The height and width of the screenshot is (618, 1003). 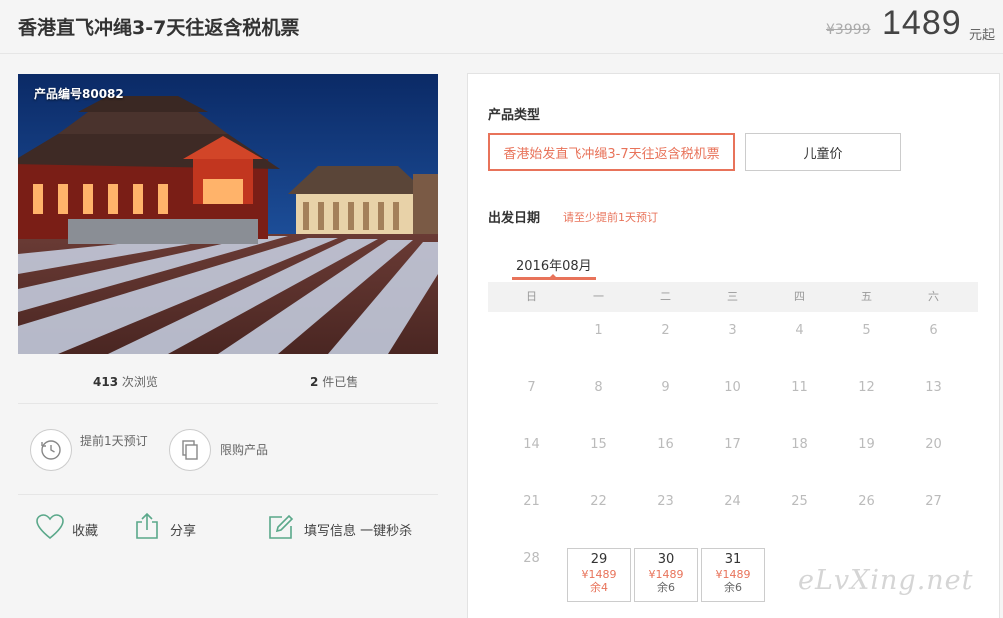 I want to click on heart-icon, so click(x=50, y=529).